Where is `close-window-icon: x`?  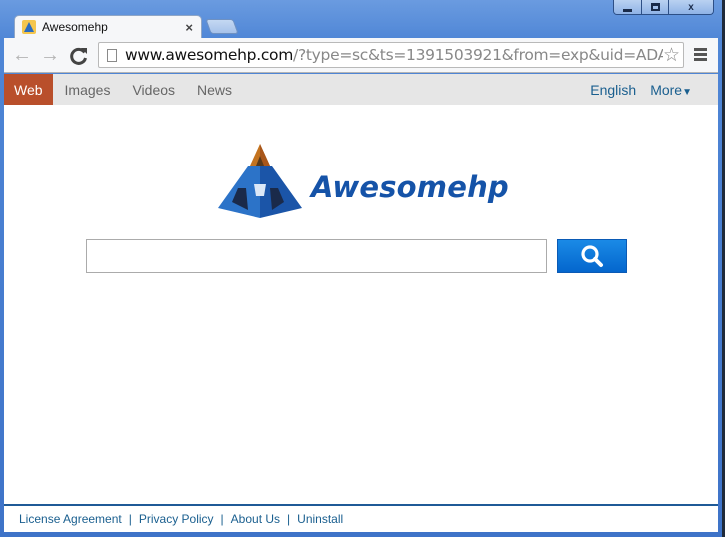
close-window-icon: x is located at coordinates (691, 7).